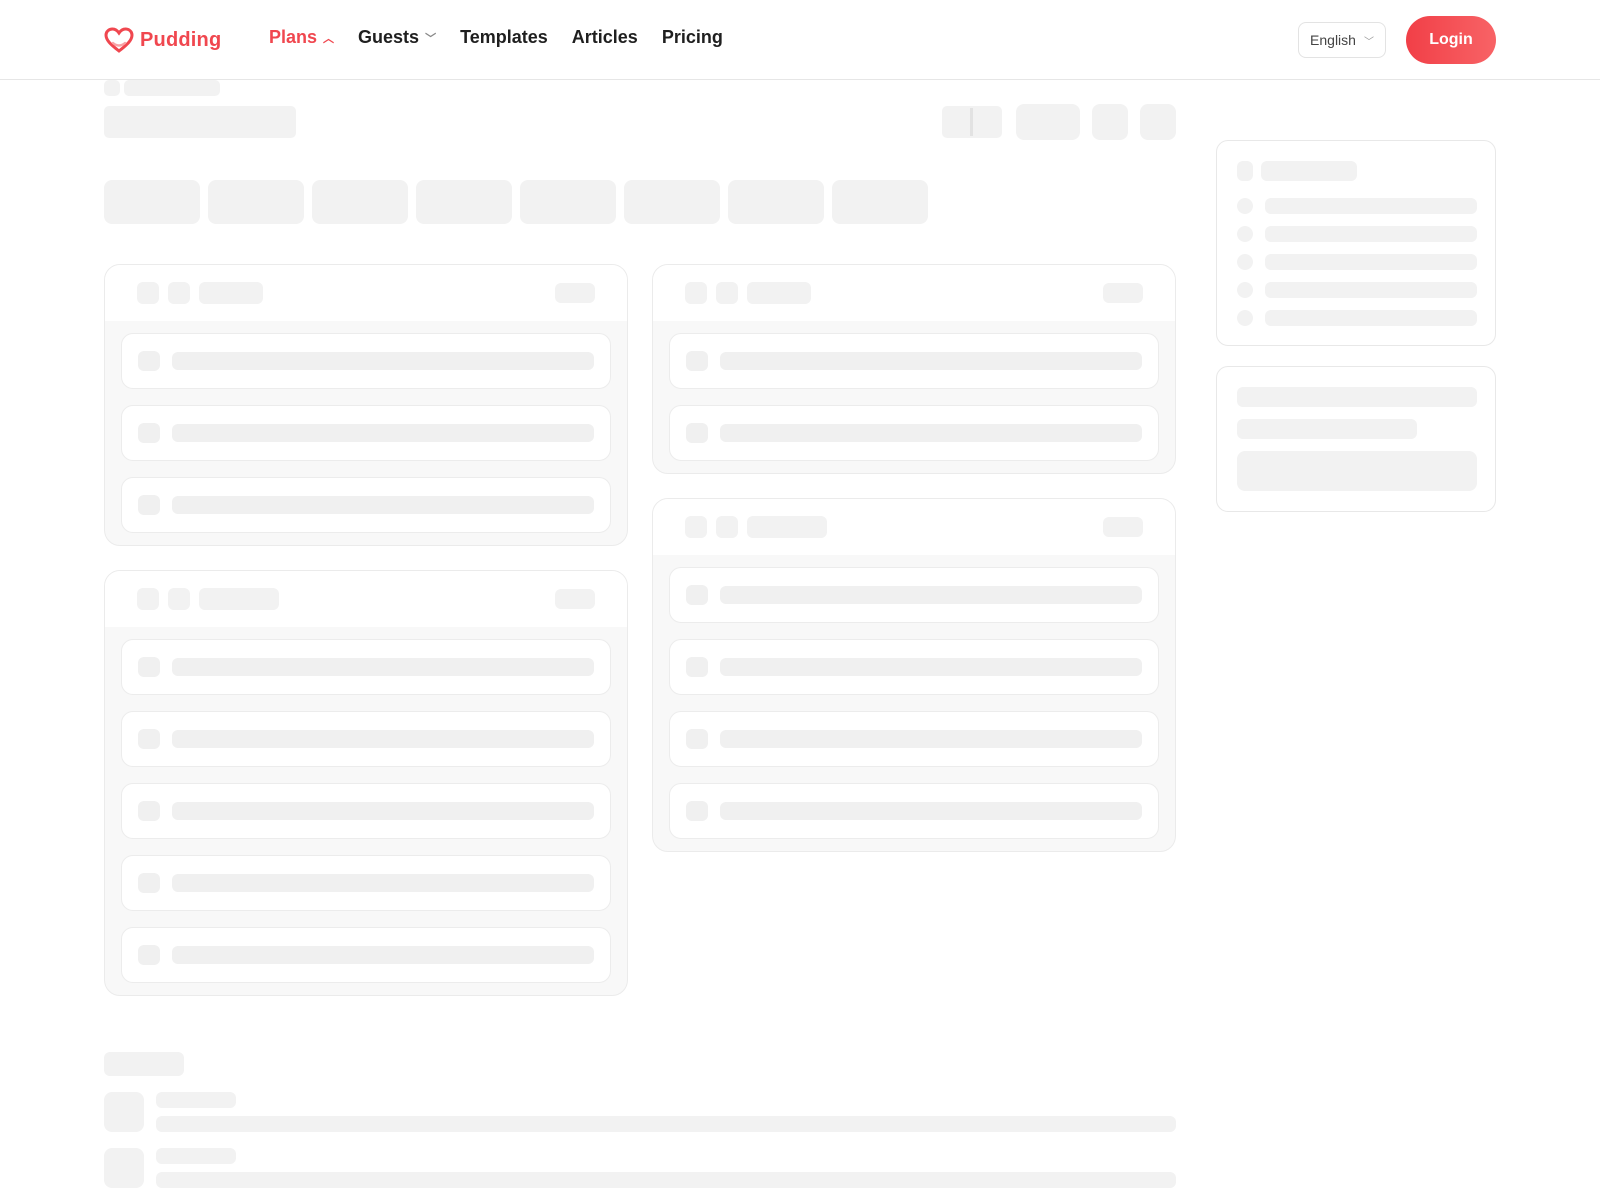 This screenshot has width=1600, height=1200. I want to click on sidebar-button-skeleton, so click(1357, 471).